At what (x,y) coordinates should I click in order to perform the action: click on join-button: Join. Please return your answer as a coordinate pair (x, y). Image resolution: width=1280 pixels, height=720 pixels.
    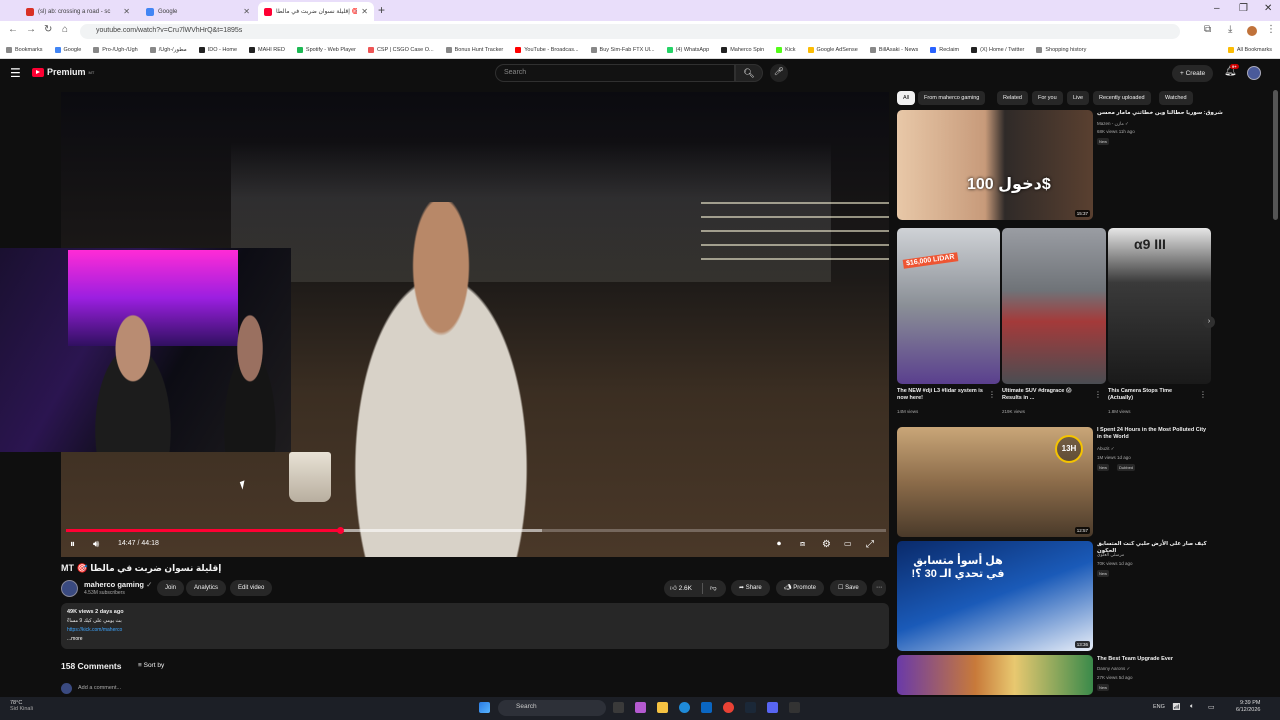
    Looking at the image, I should click on (171, 588).